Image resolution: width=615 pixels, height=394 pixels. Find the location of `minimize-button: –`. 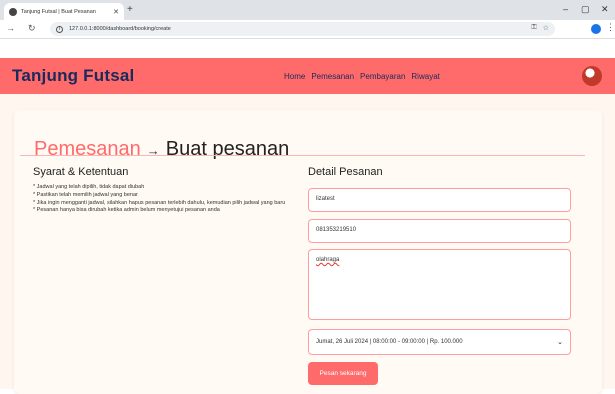

minimize-button: – is located at coordinates (565, 9).